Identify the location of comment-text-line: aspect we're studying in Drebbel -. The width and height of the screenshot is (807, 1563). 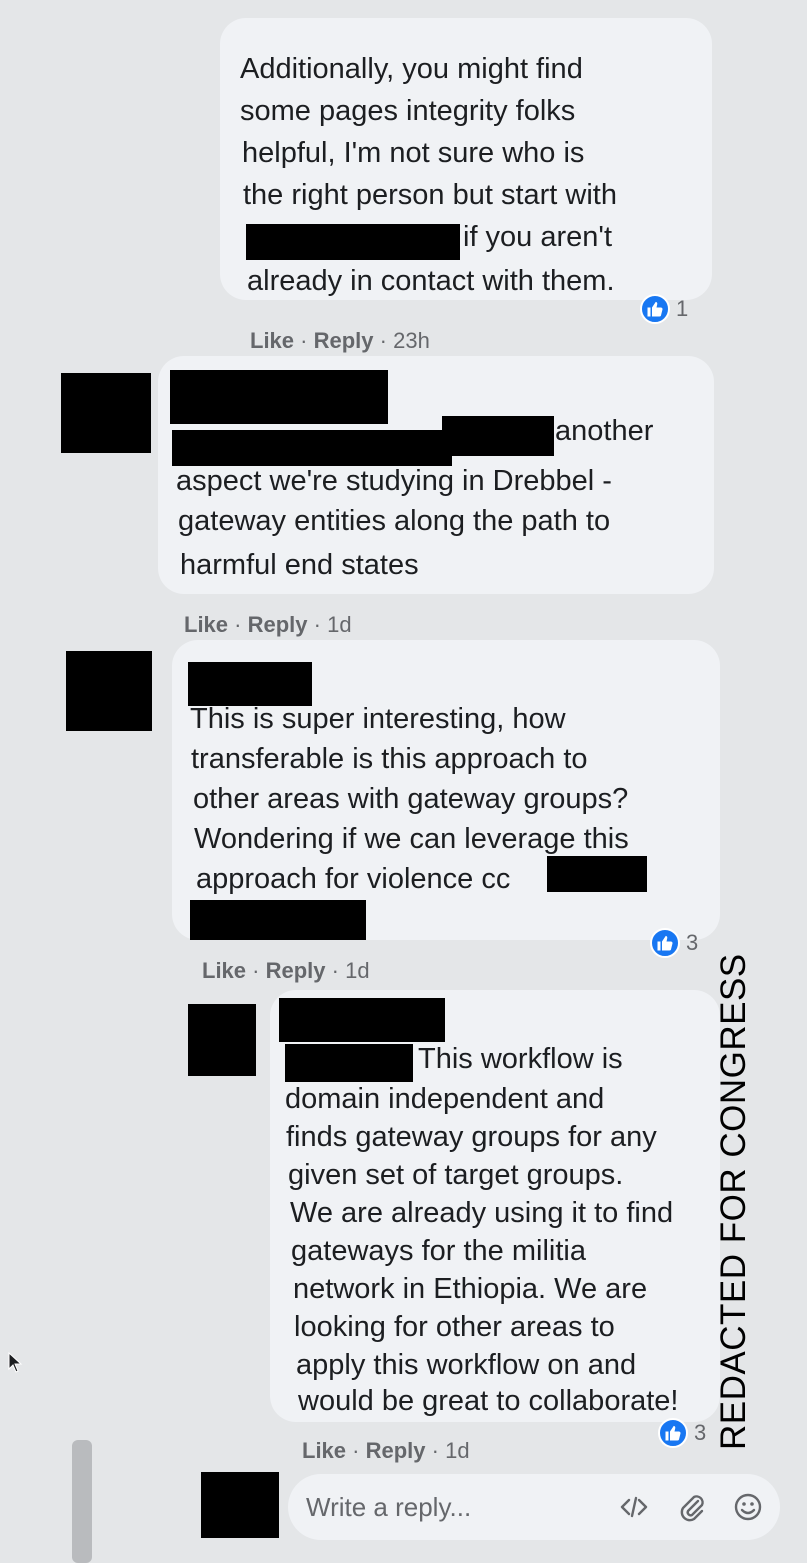
(394, 481).